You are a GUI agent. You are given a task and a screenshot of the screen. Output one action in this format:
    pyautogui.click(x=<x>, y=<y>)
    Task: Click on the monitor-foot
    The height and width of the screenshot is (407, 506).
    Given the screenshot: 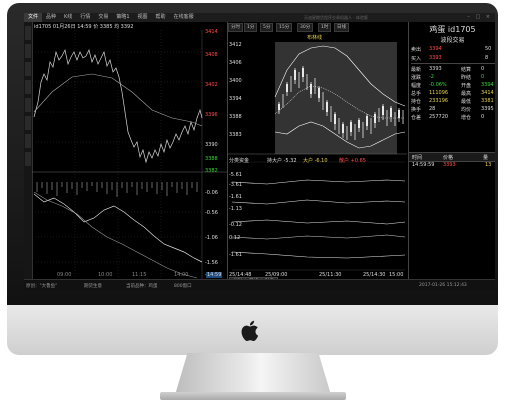 What is the action you would take?
    pyautogui.click(x=253, y=396)
    